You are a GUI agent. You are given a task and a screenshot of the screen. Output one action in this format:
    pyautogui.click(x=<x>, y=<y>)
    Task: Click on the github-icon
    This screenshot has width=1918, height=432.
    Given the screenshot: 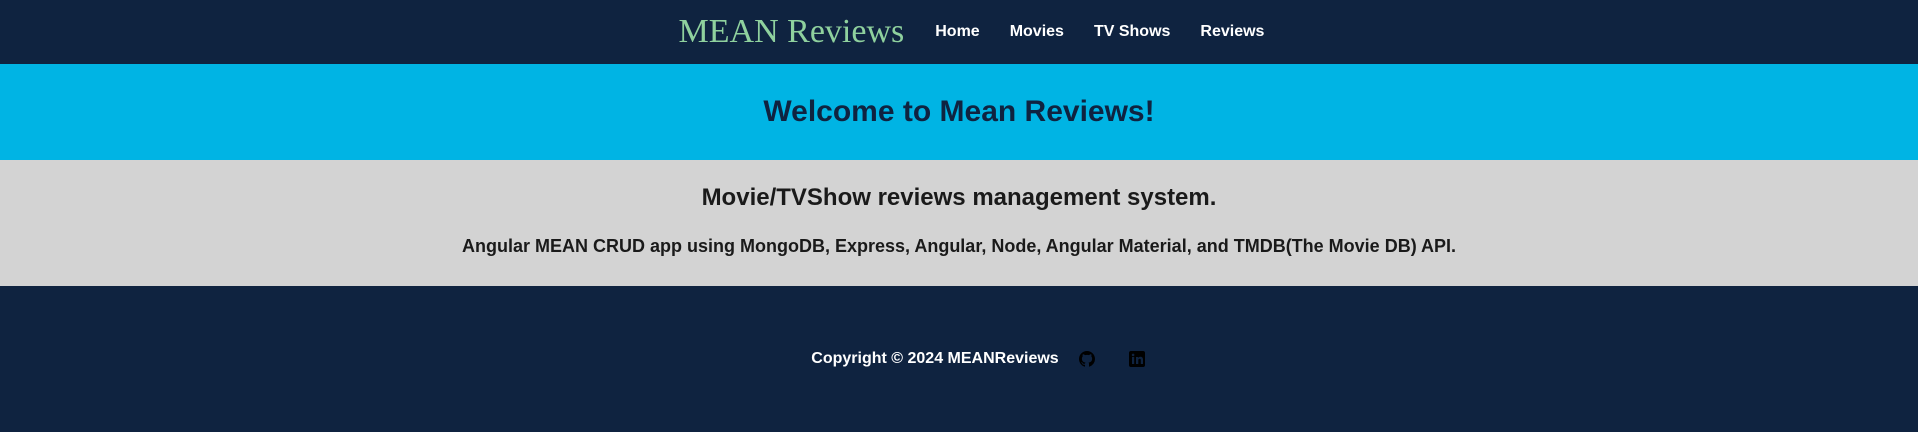 What is the action you would take?
    pyautogui.click(x=1087, y=359)
    